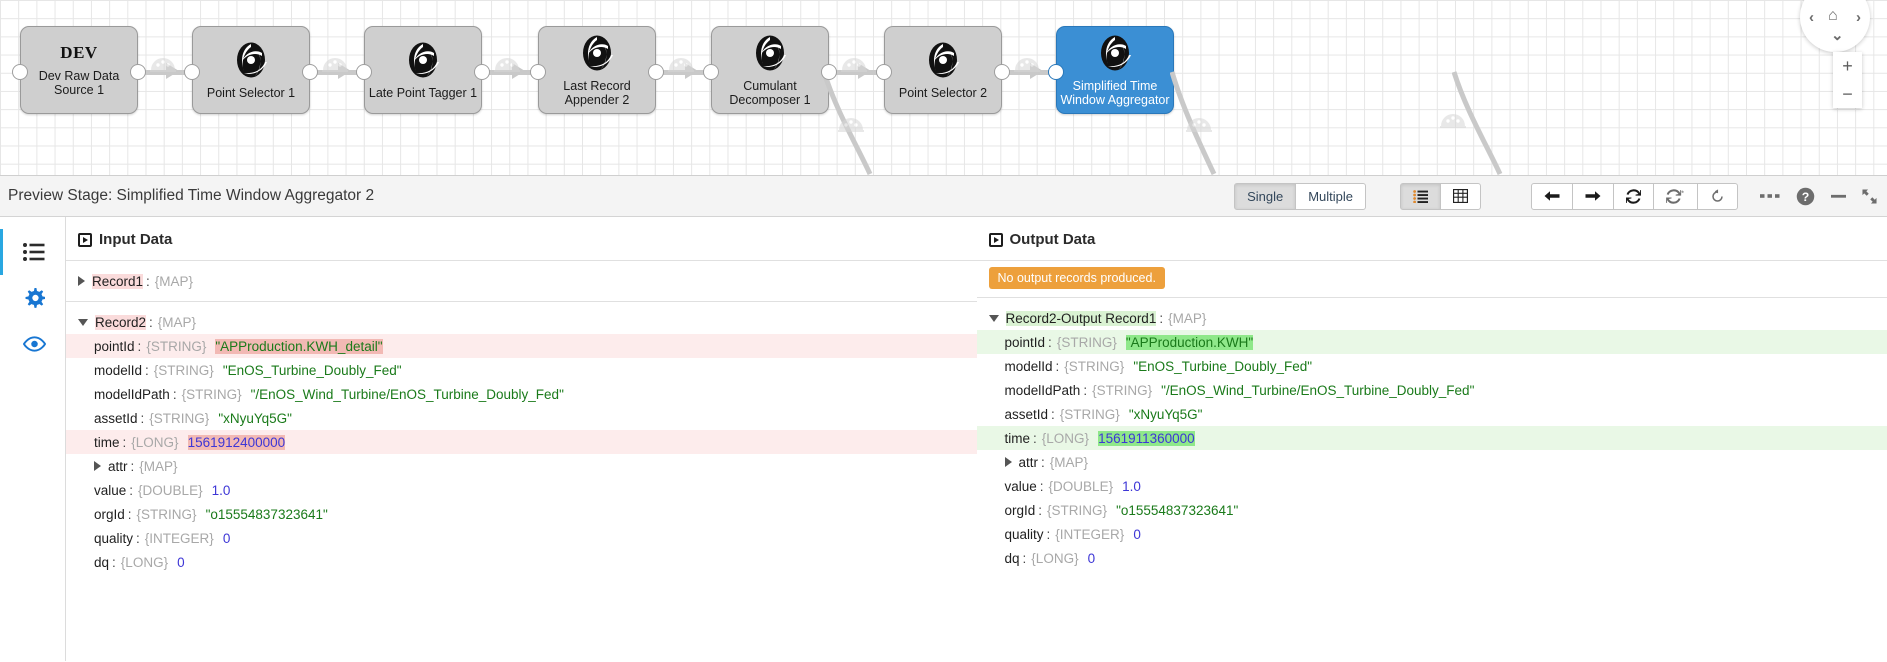 This screenshot has height=662, width=1887. I want to click on pipeline-node-point-selector-2: Point Selector 2, so click(943, 70).